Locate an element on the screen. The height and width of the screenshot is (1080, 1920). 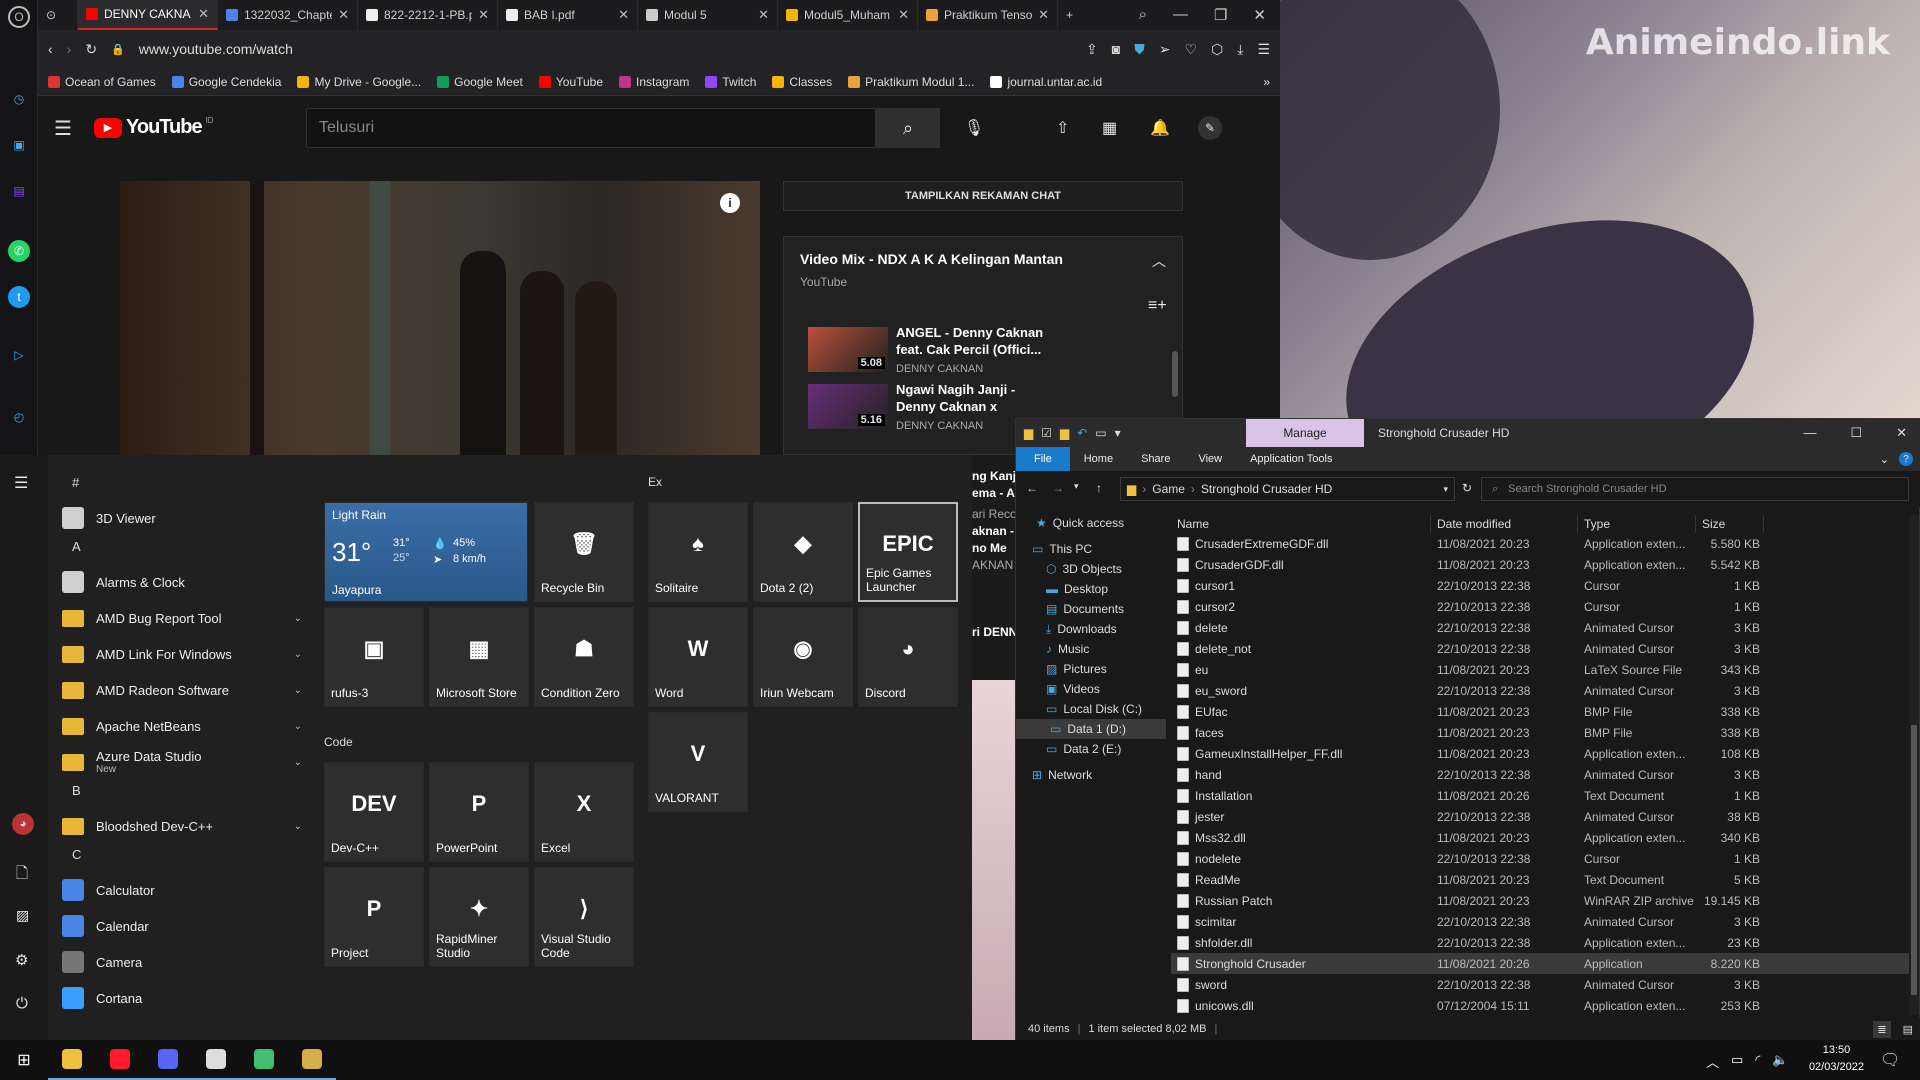
start-app-item: 3D Viewer is located at coordinates (182, 518).